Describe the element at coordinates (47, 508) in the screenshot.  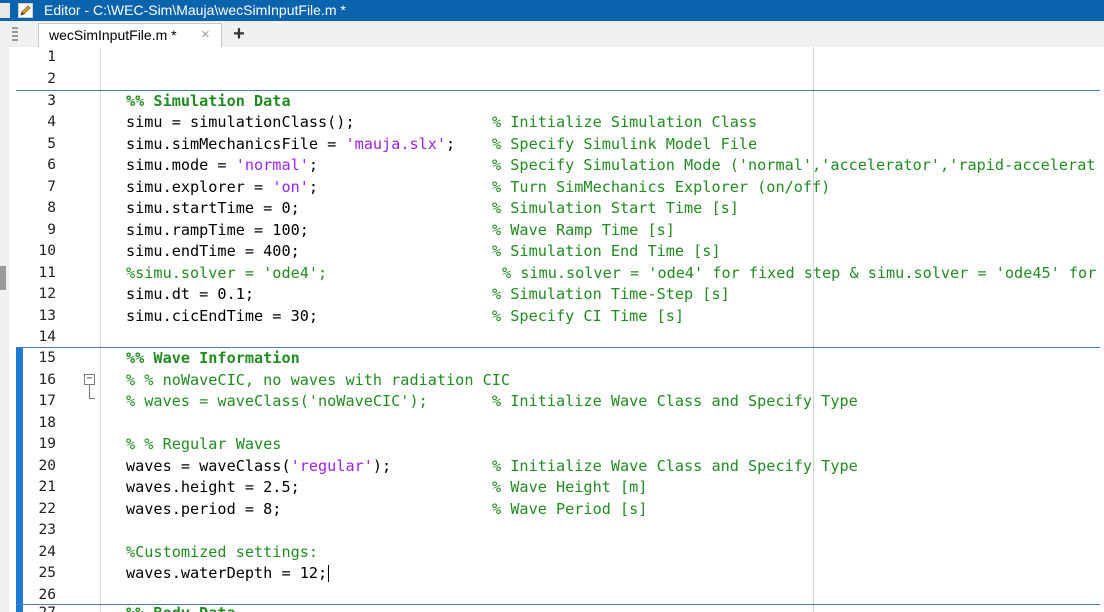
I see `line-number: 22` at that location.